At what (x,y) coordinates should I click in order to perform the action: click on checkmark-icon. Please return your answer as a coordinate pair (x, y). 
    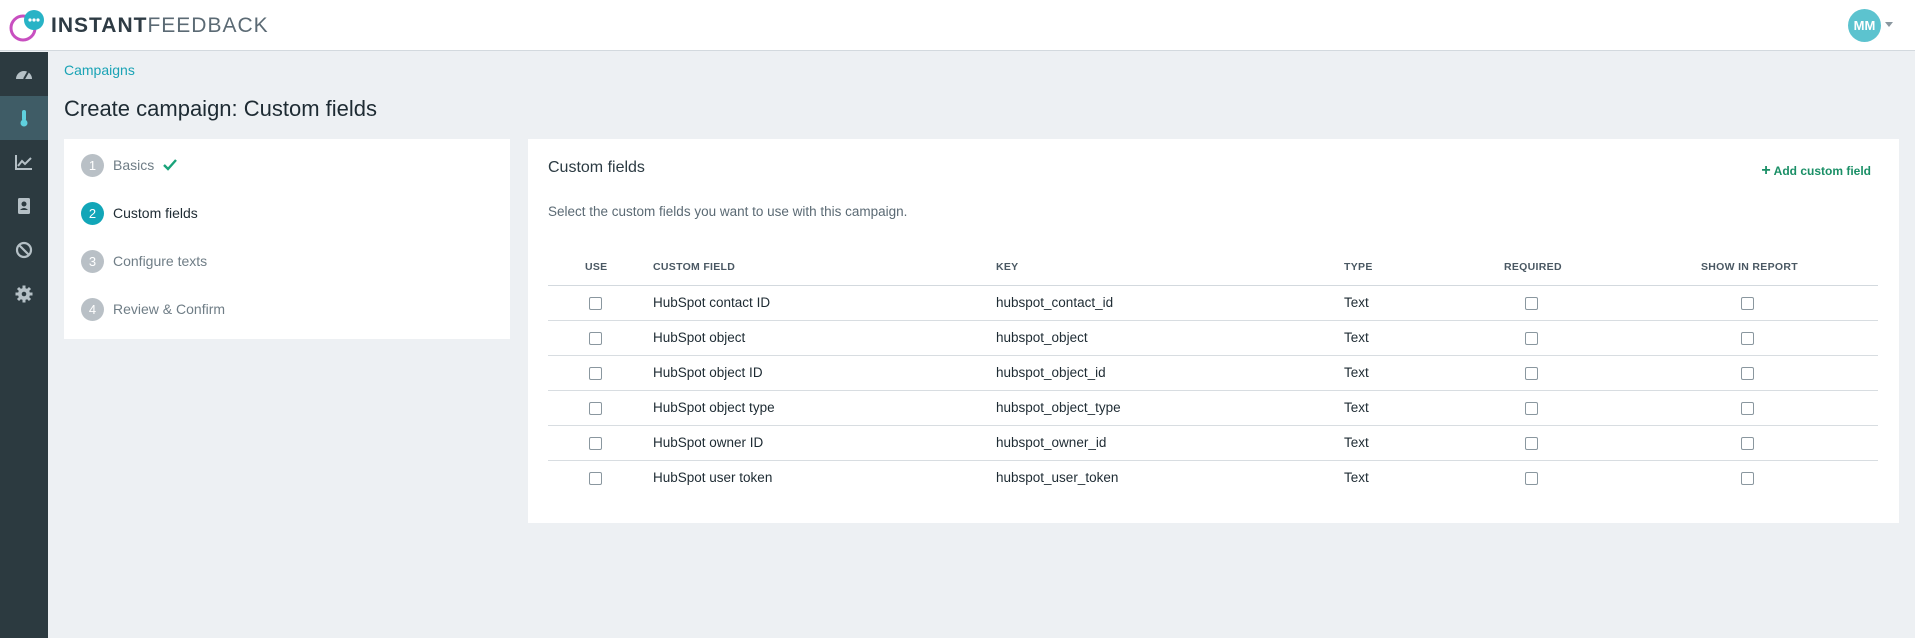
    Looking at the image, I should click on (170, 165).